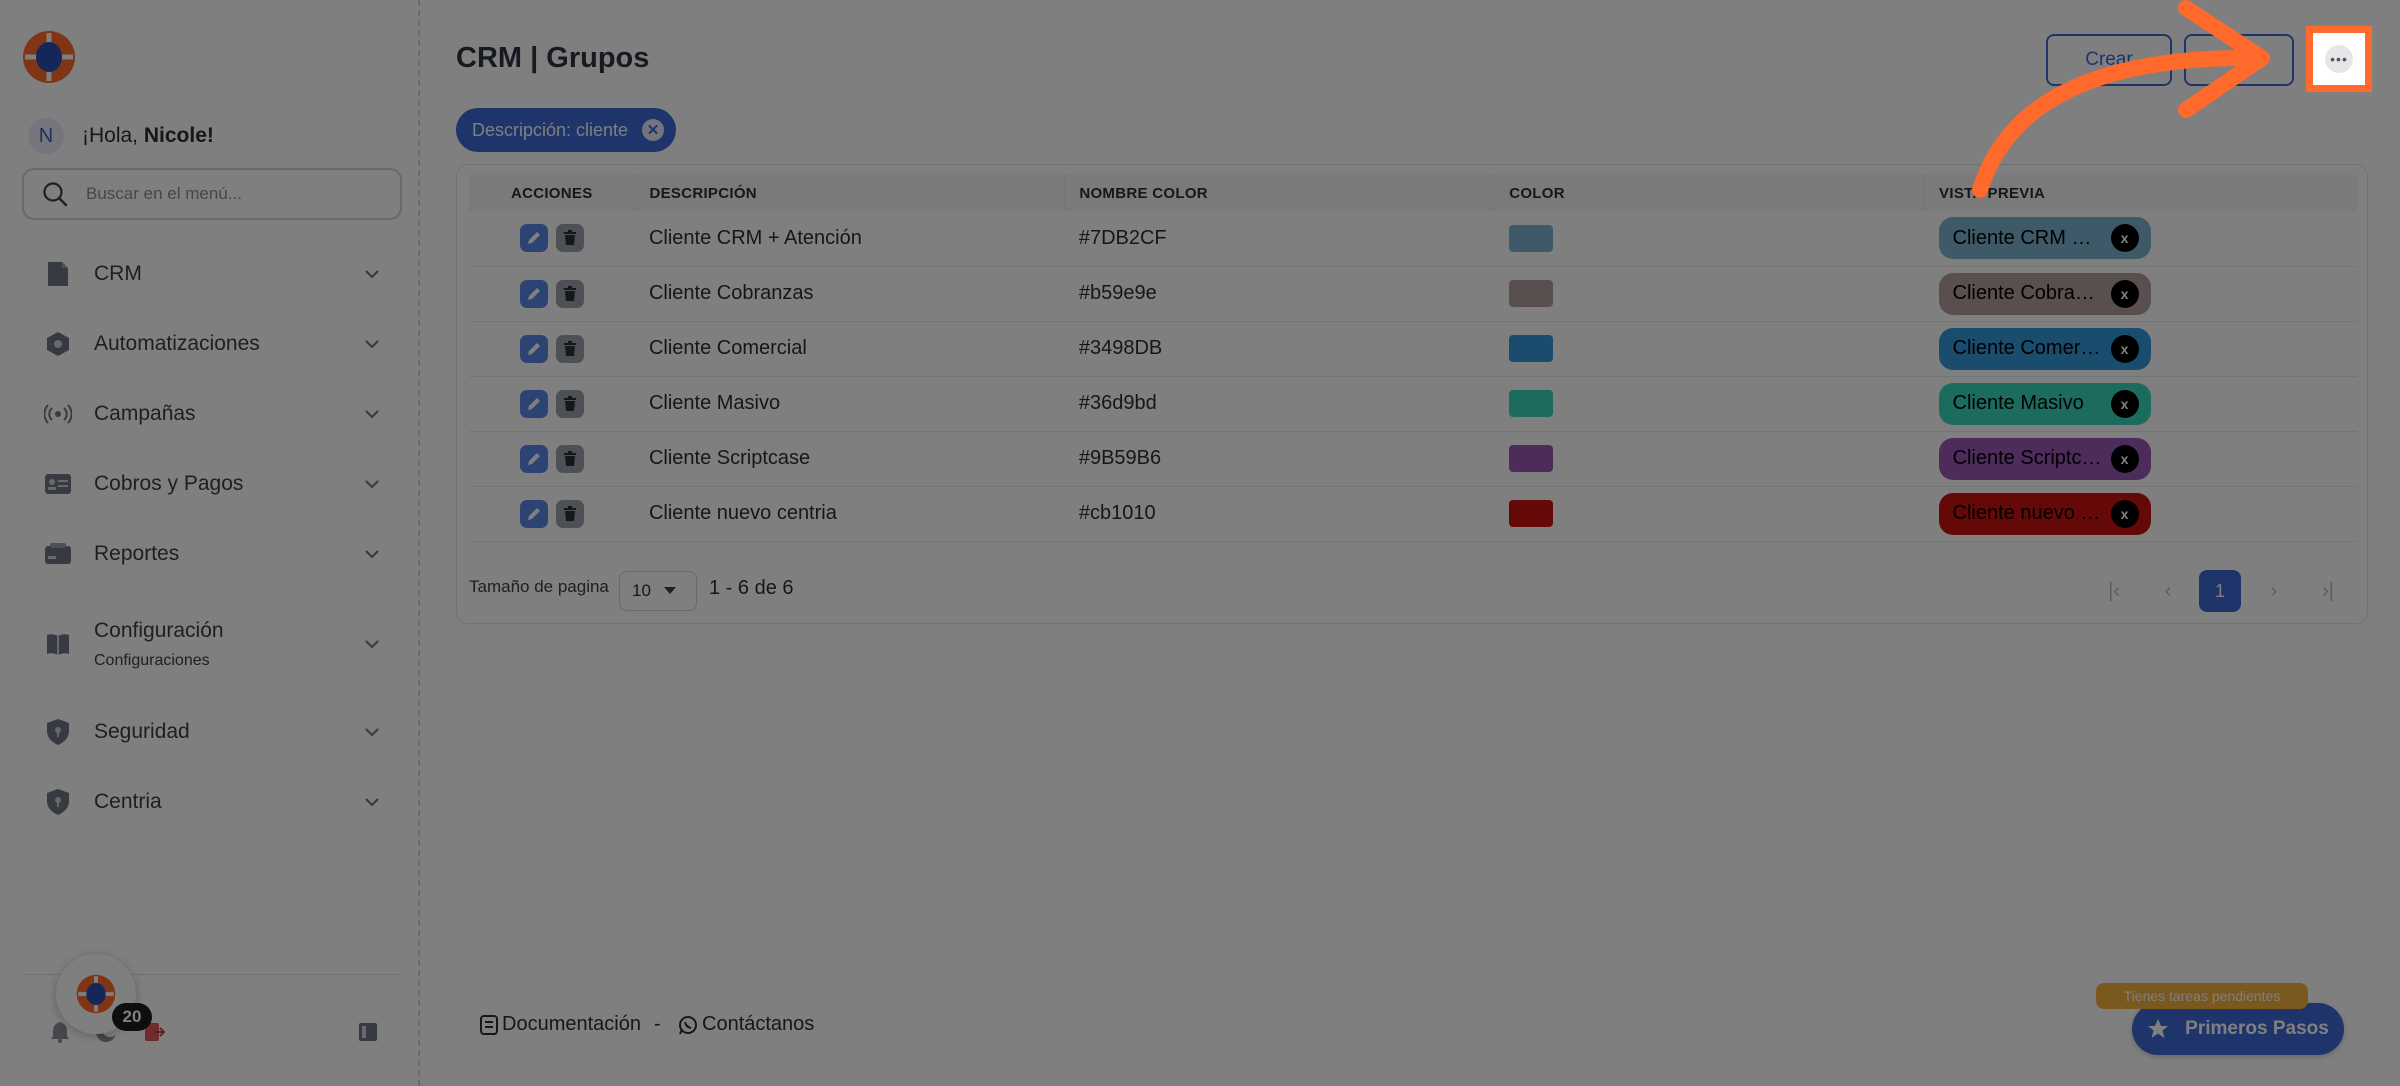  I want to click on sidebar-item-centria: Centria, so click(214, 802).